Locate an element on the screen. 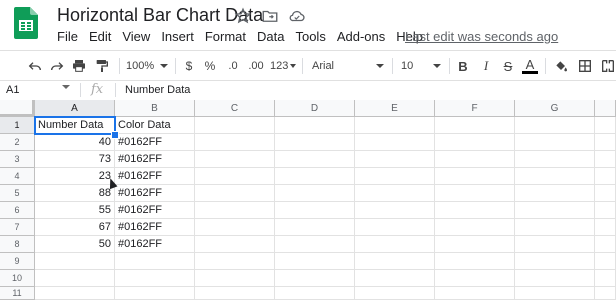 Image resolution: width=616 pixels, height=300 pixels. cell-b8: #0162FF is located at coordinates (155, 244).